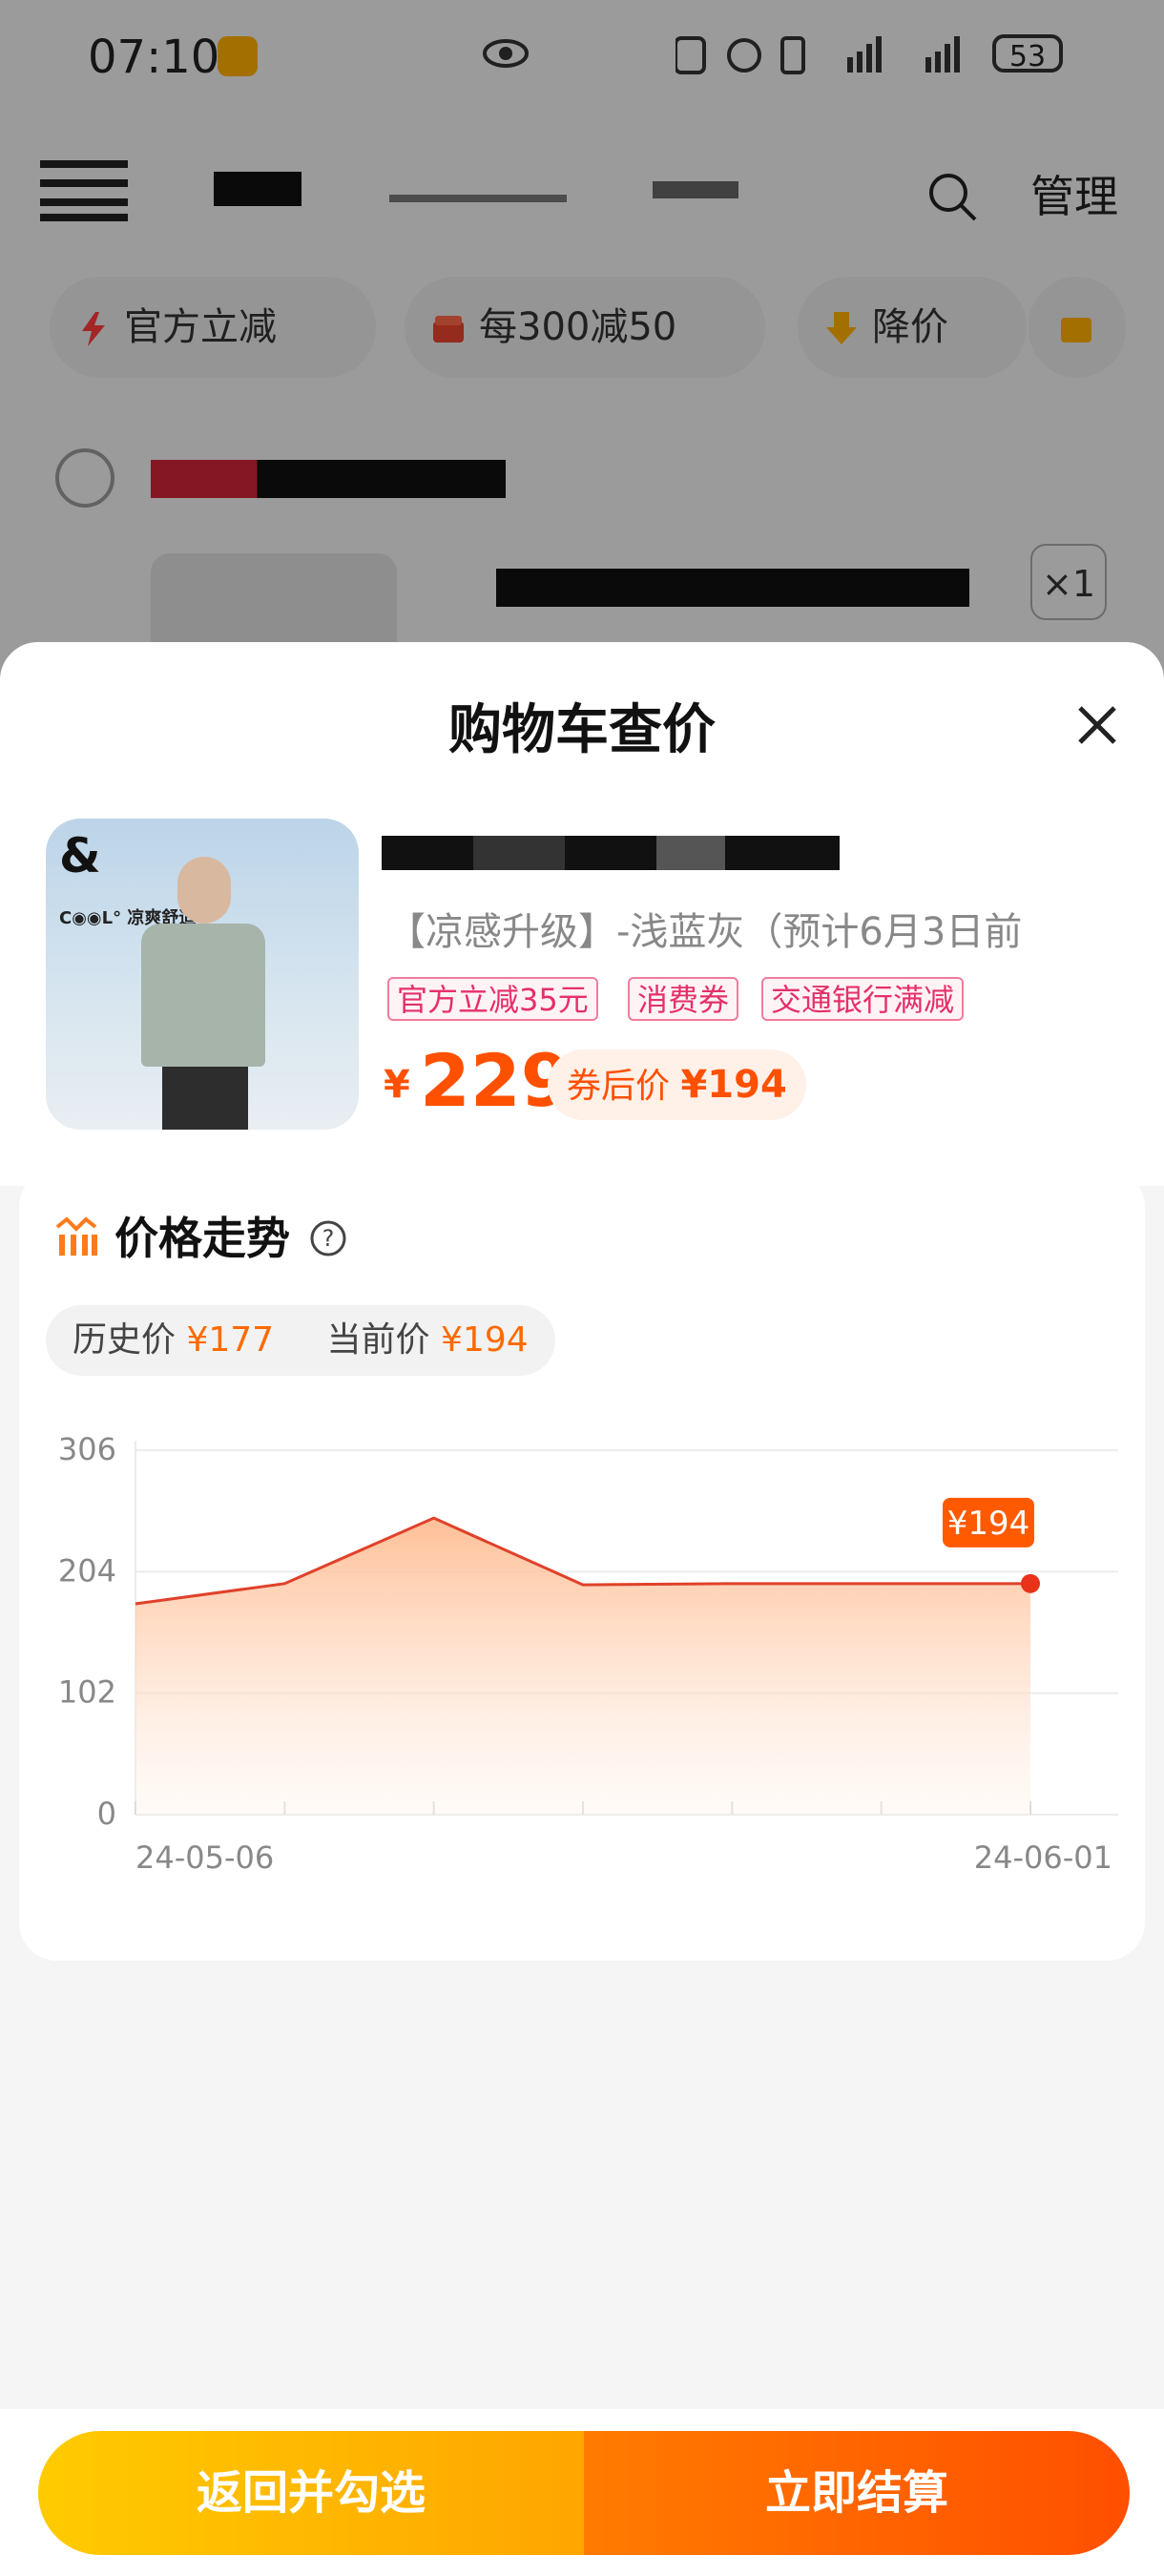  I want to click on product-variant: 【凉感升级】-浅蓝灰（预计6月3日前, so click(705, 932).